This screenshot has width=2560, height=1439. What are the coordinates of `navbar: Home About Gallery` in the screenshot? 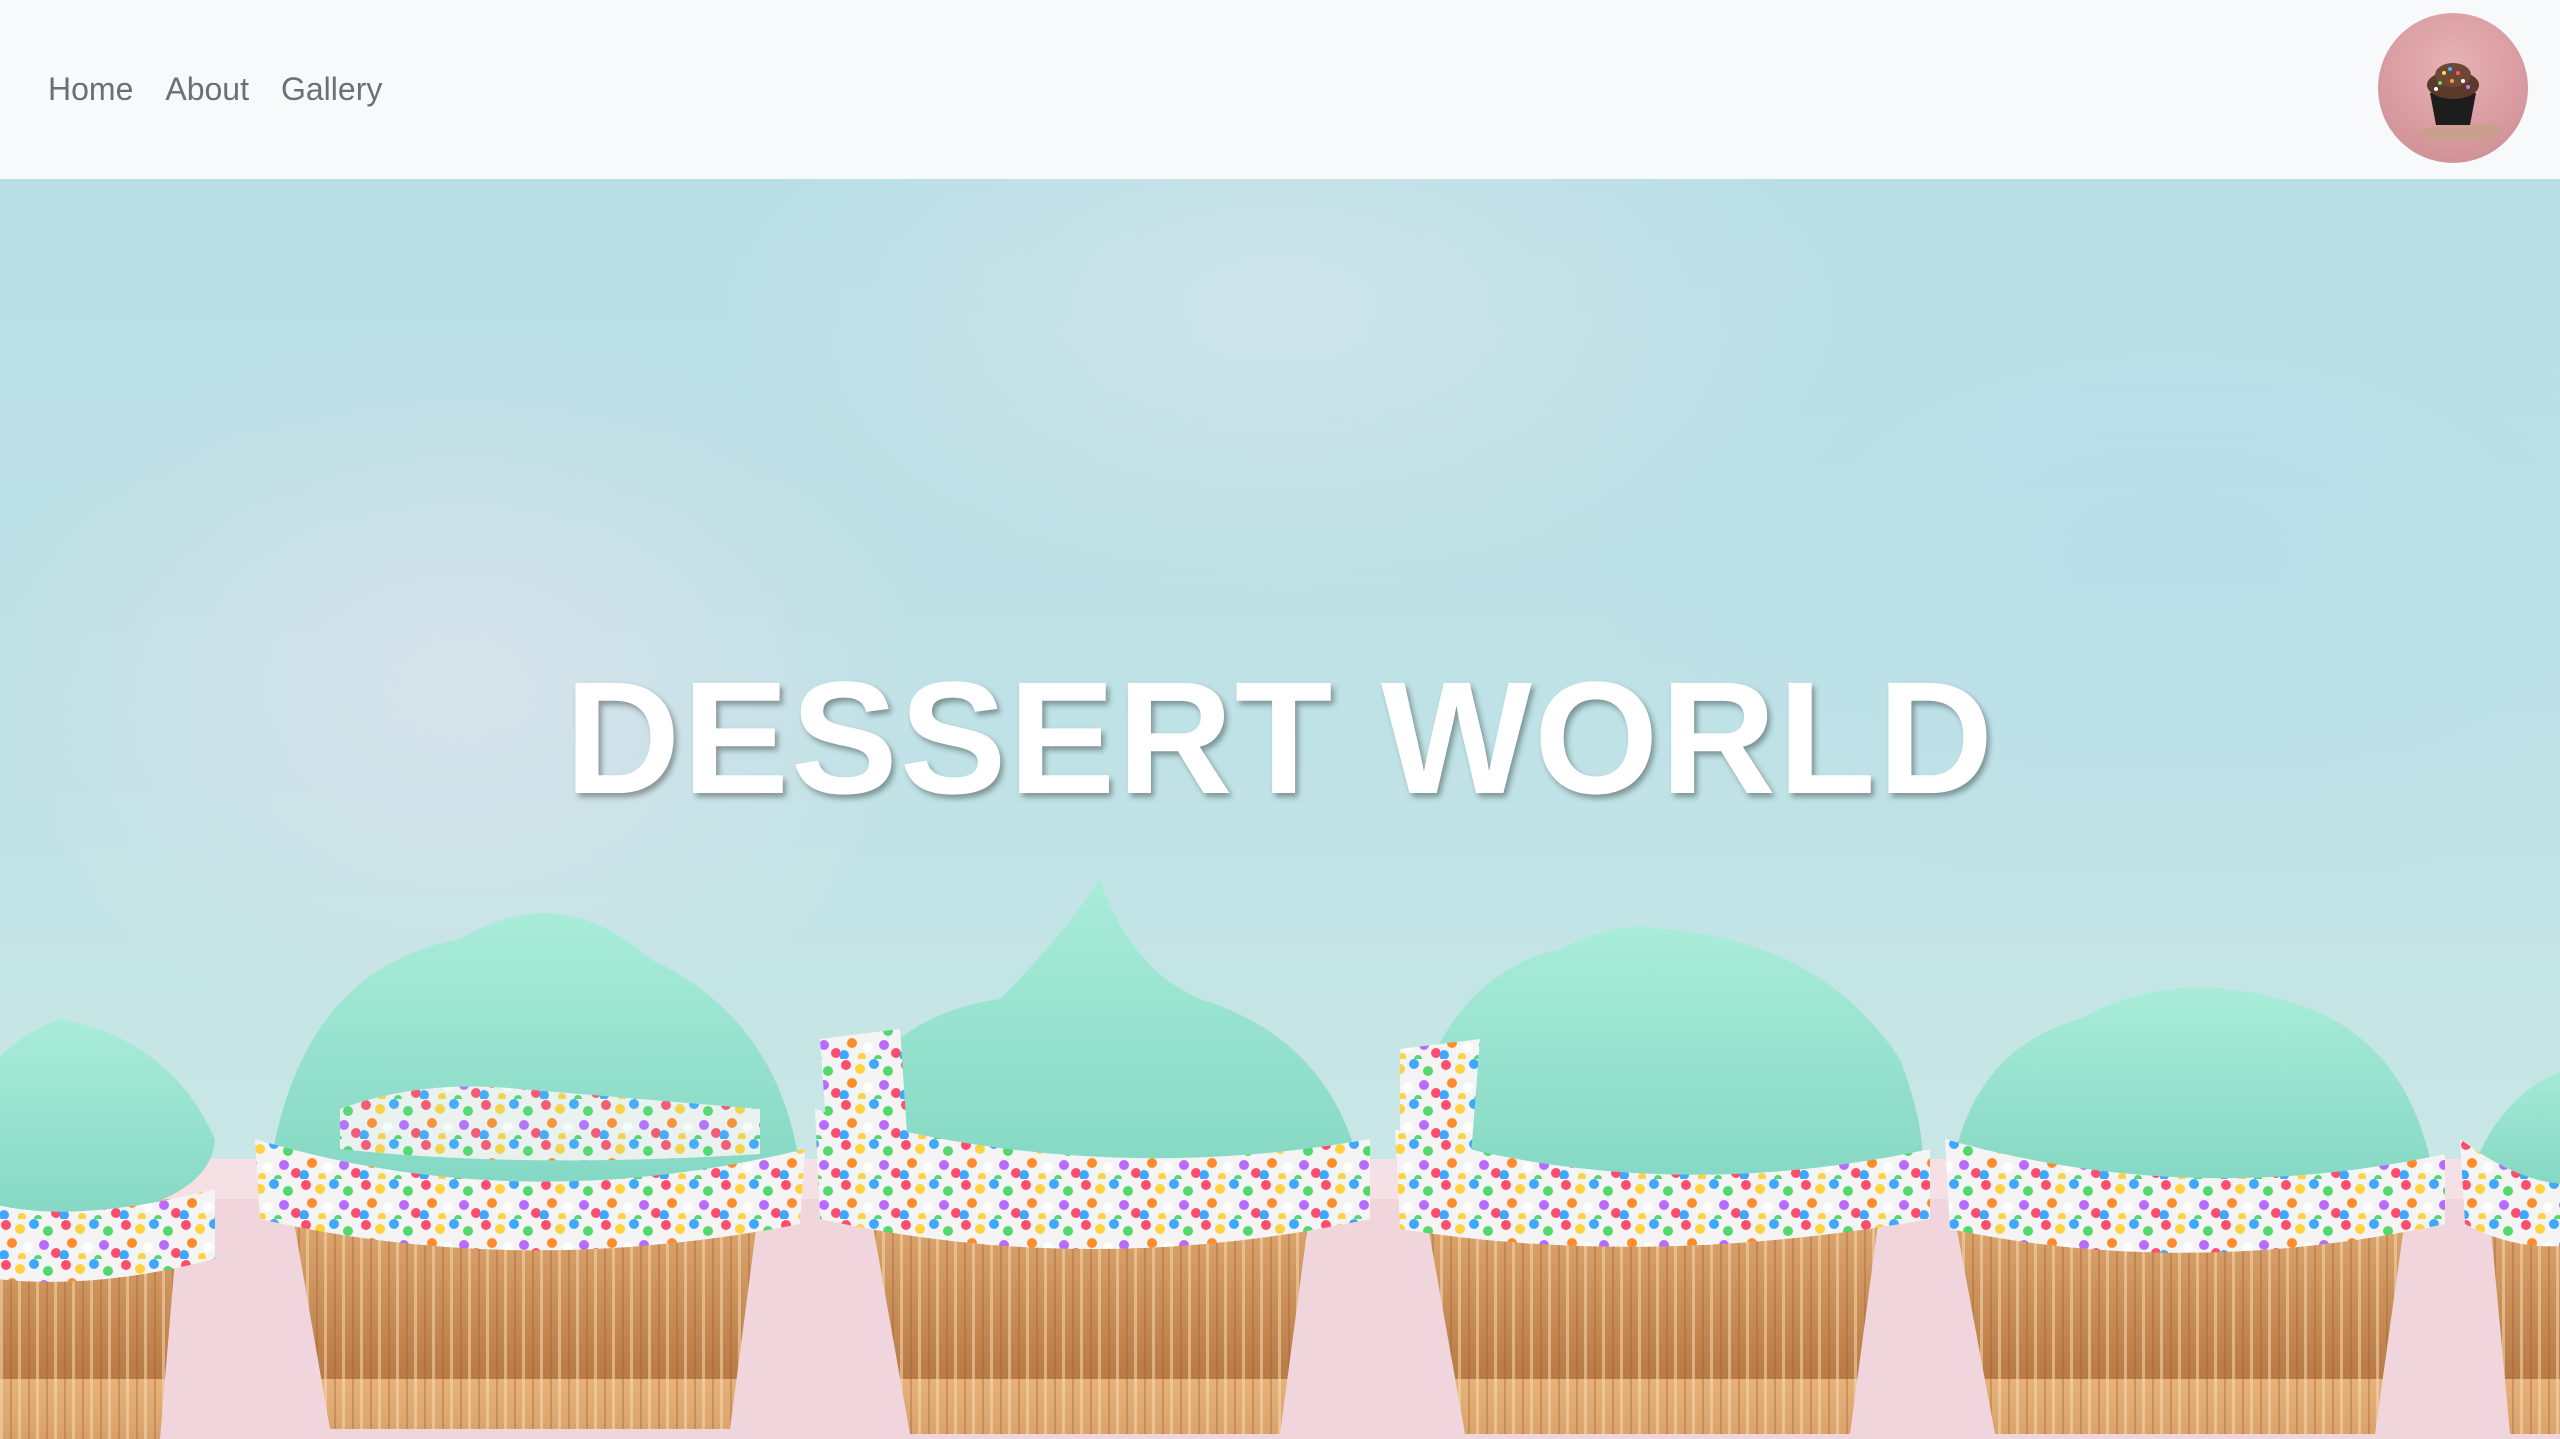 It's located at (1280, 89).